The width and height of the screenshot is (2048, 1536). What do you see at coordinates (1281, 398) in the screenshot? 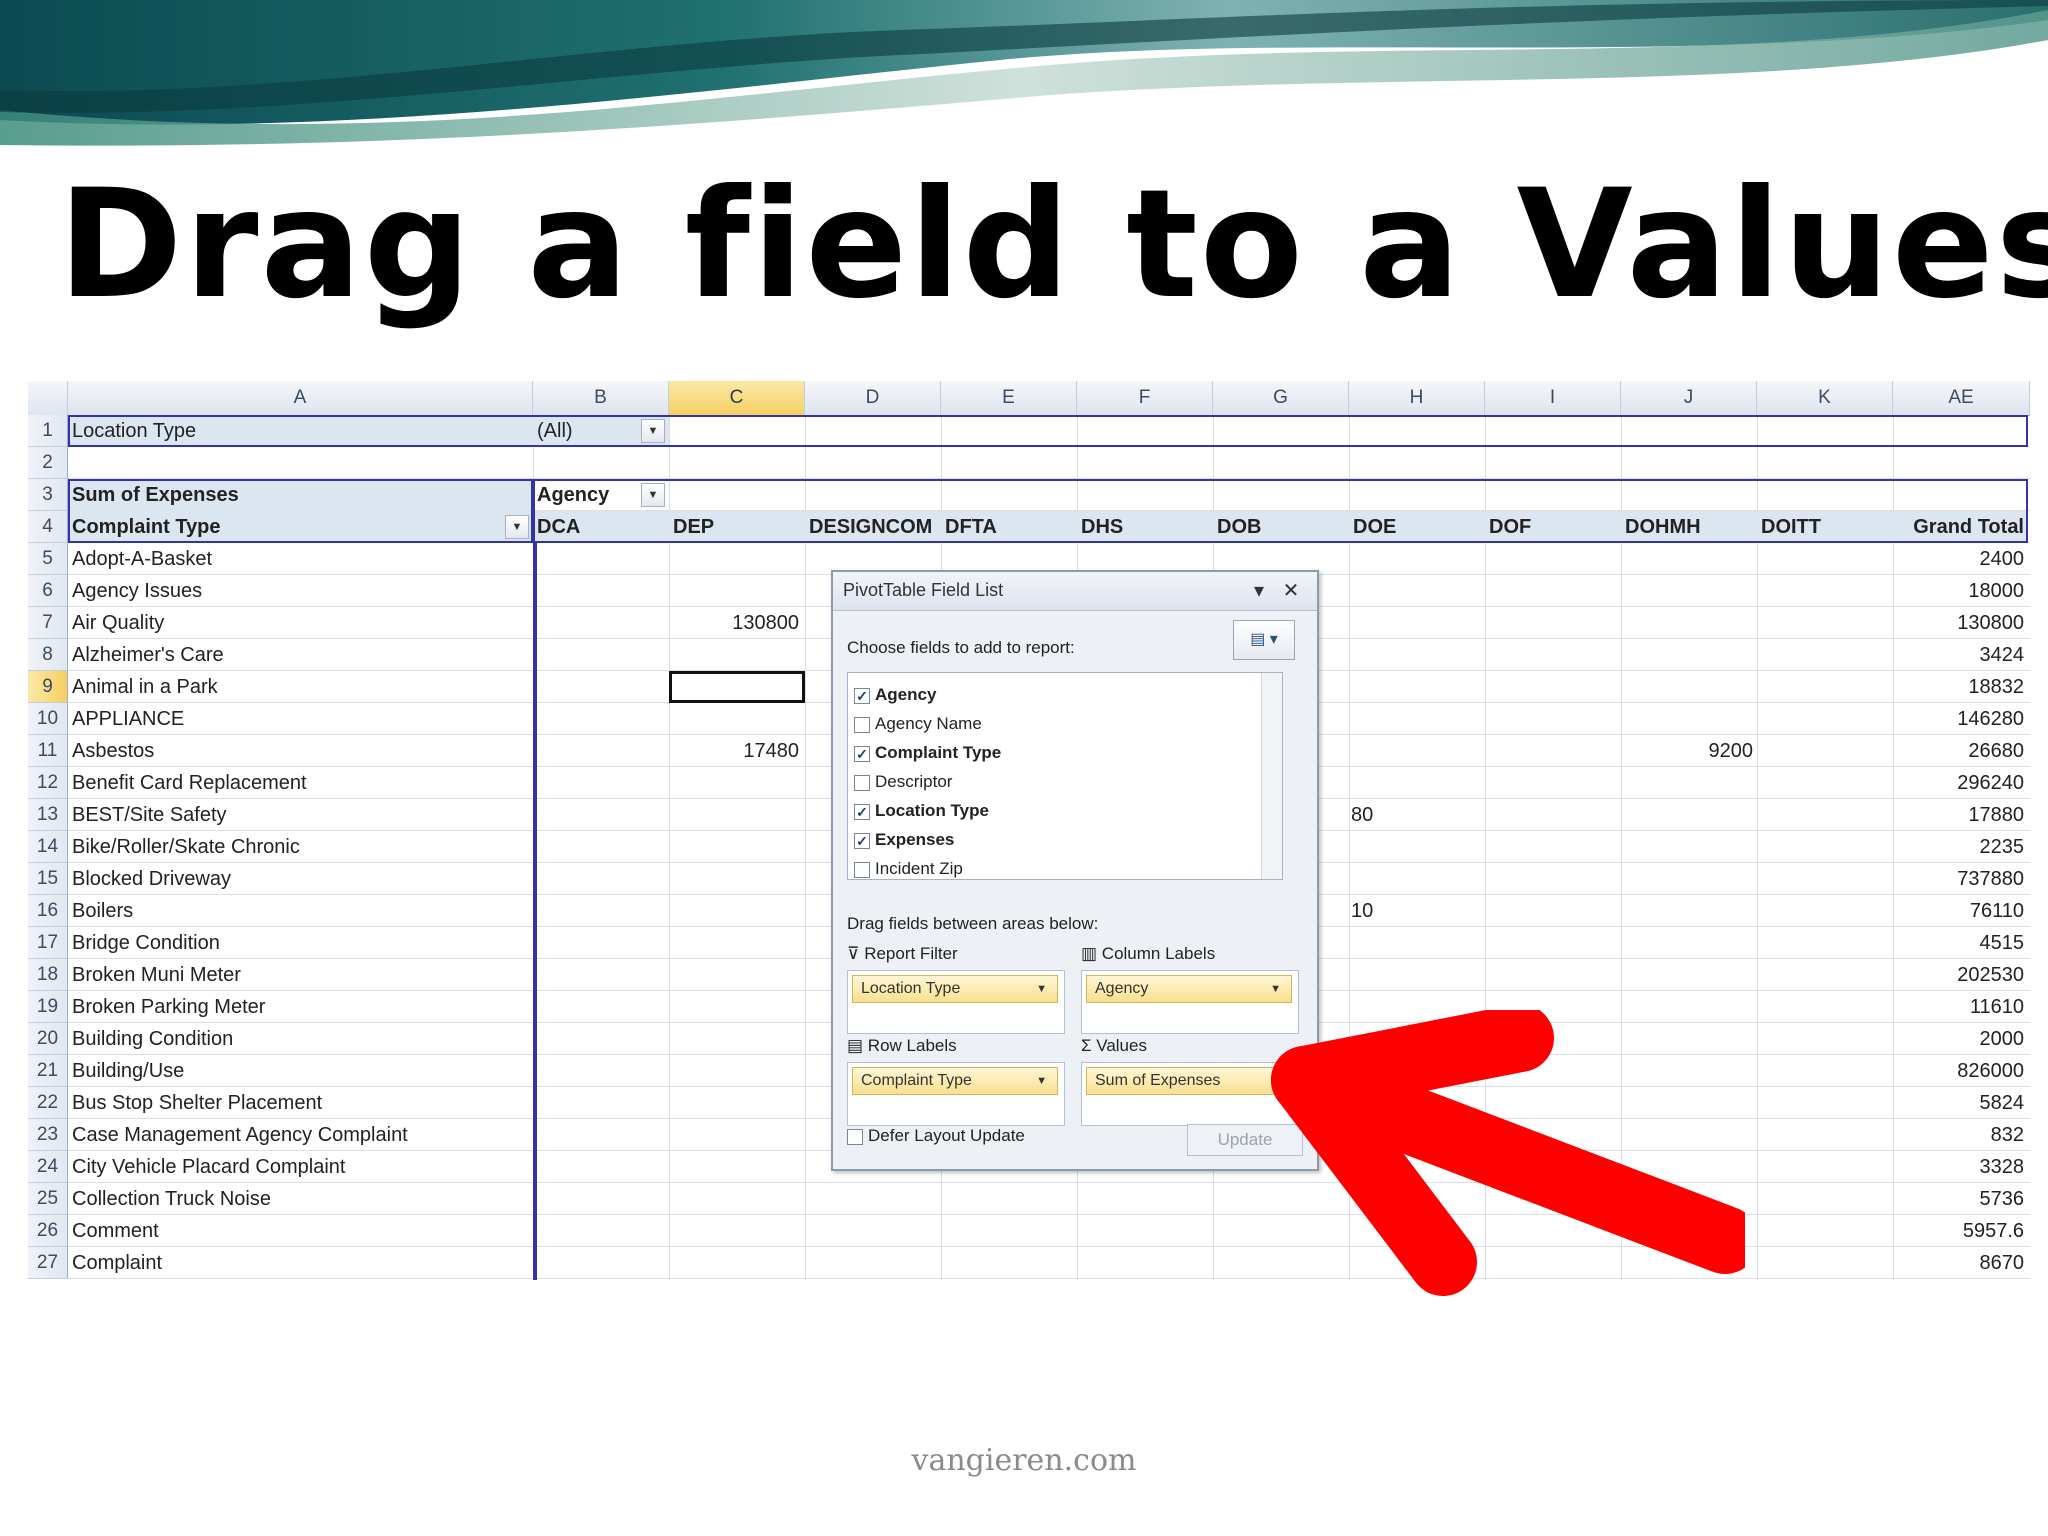
I see `column-header-g: G` at bounding box center [1281, 398].